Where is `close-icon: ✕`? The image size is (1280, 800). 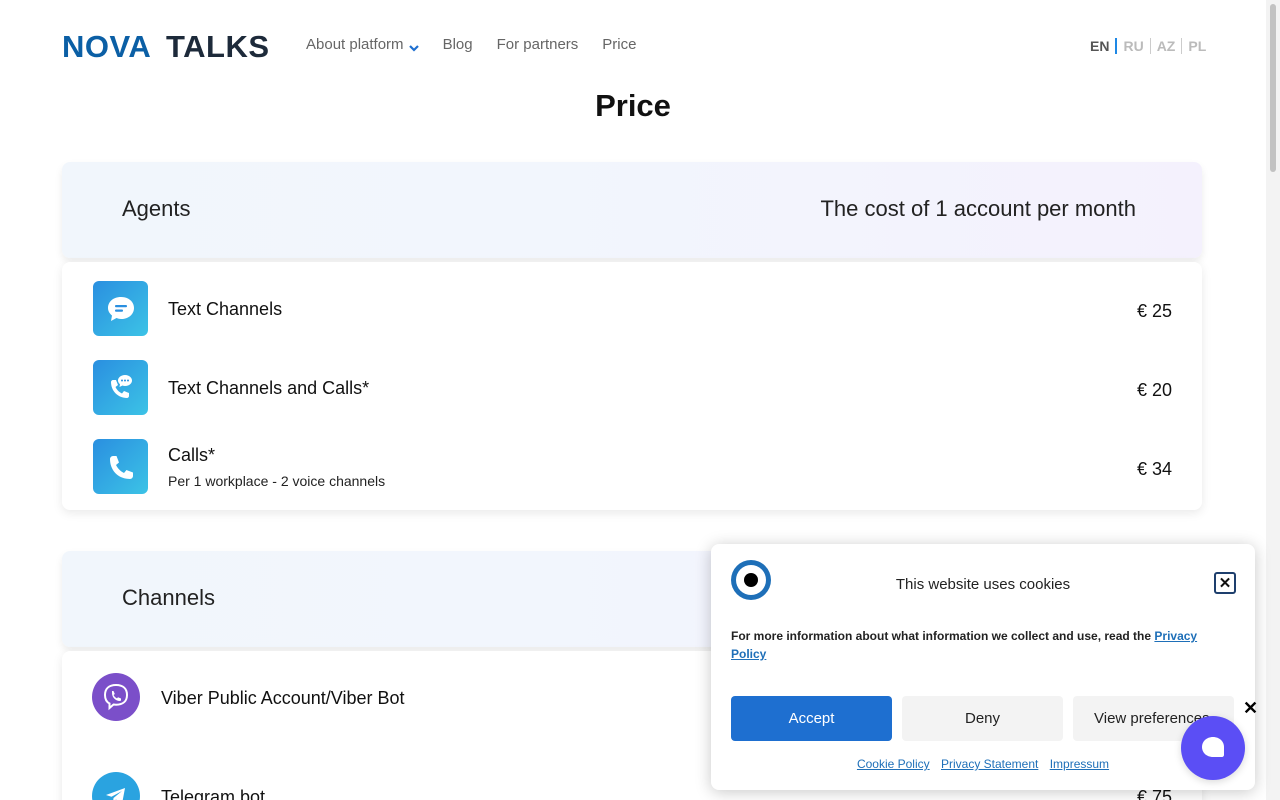 close-icon: ✕ is located at coordinates (1250, 708).